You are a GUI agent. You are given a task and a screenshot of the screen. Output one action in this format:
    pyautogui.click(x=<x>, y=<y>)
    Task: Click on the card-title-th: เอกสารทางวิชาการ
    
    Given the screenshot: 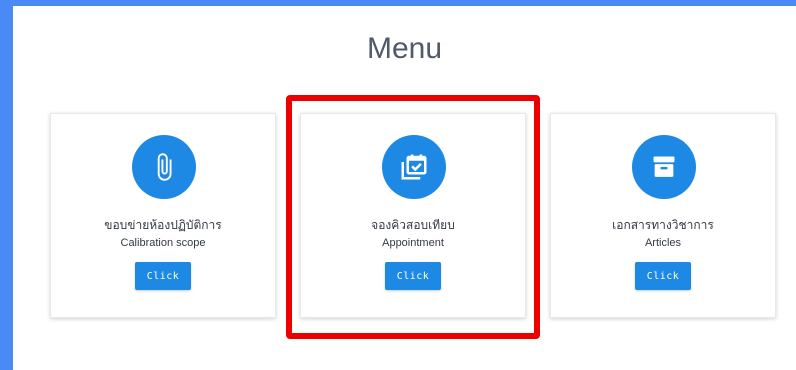 What is the action you would take?
    pyautogui.click(x=663, y=225)
    